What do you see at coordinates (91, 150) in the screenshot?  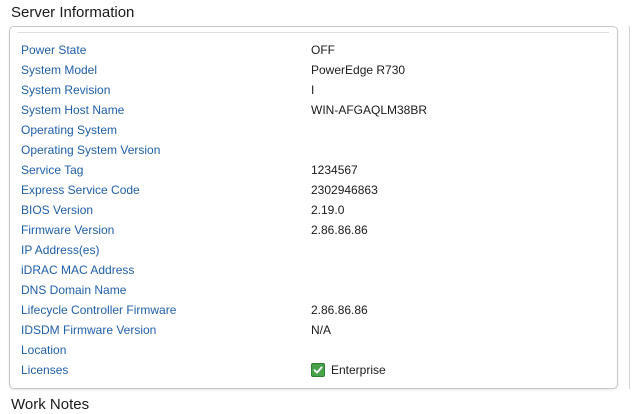 I see `operating-system-version-label: Operating System Version` at bounding box center [91, 150].